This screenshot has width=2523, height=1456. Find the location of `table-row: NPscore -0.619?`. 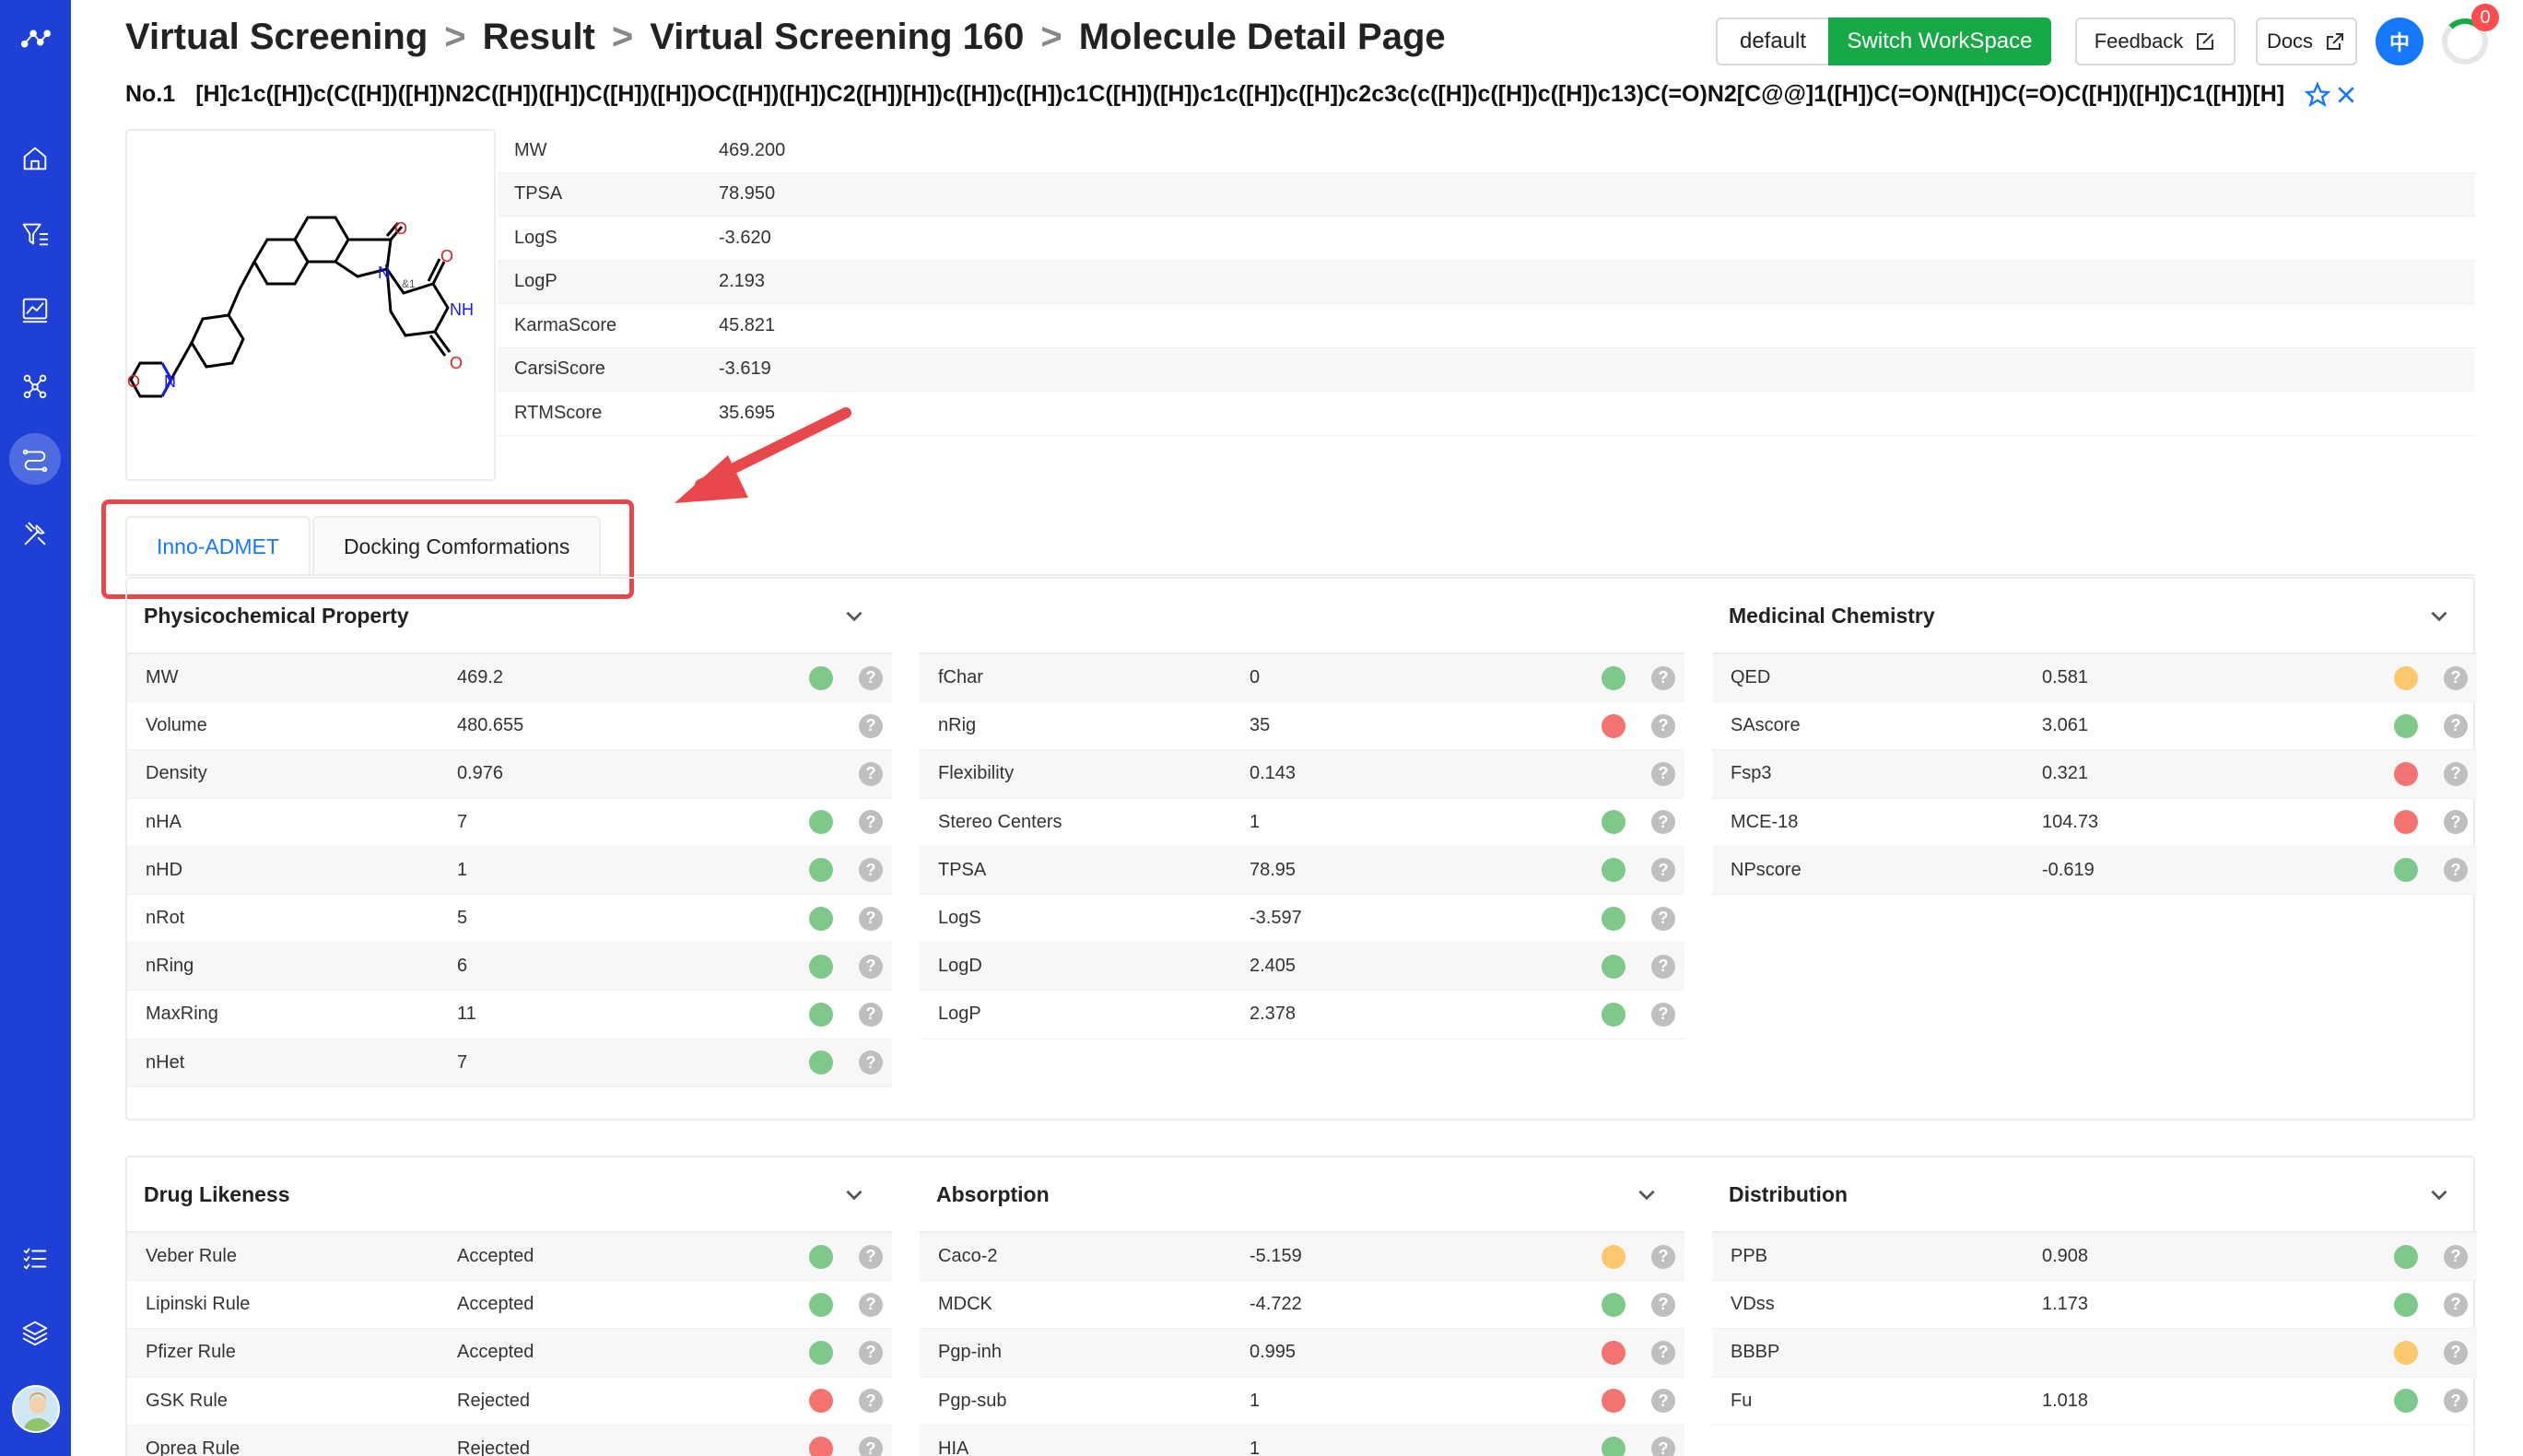

table-row: NPscore -0.619? is located at coordinates (2094, 870).